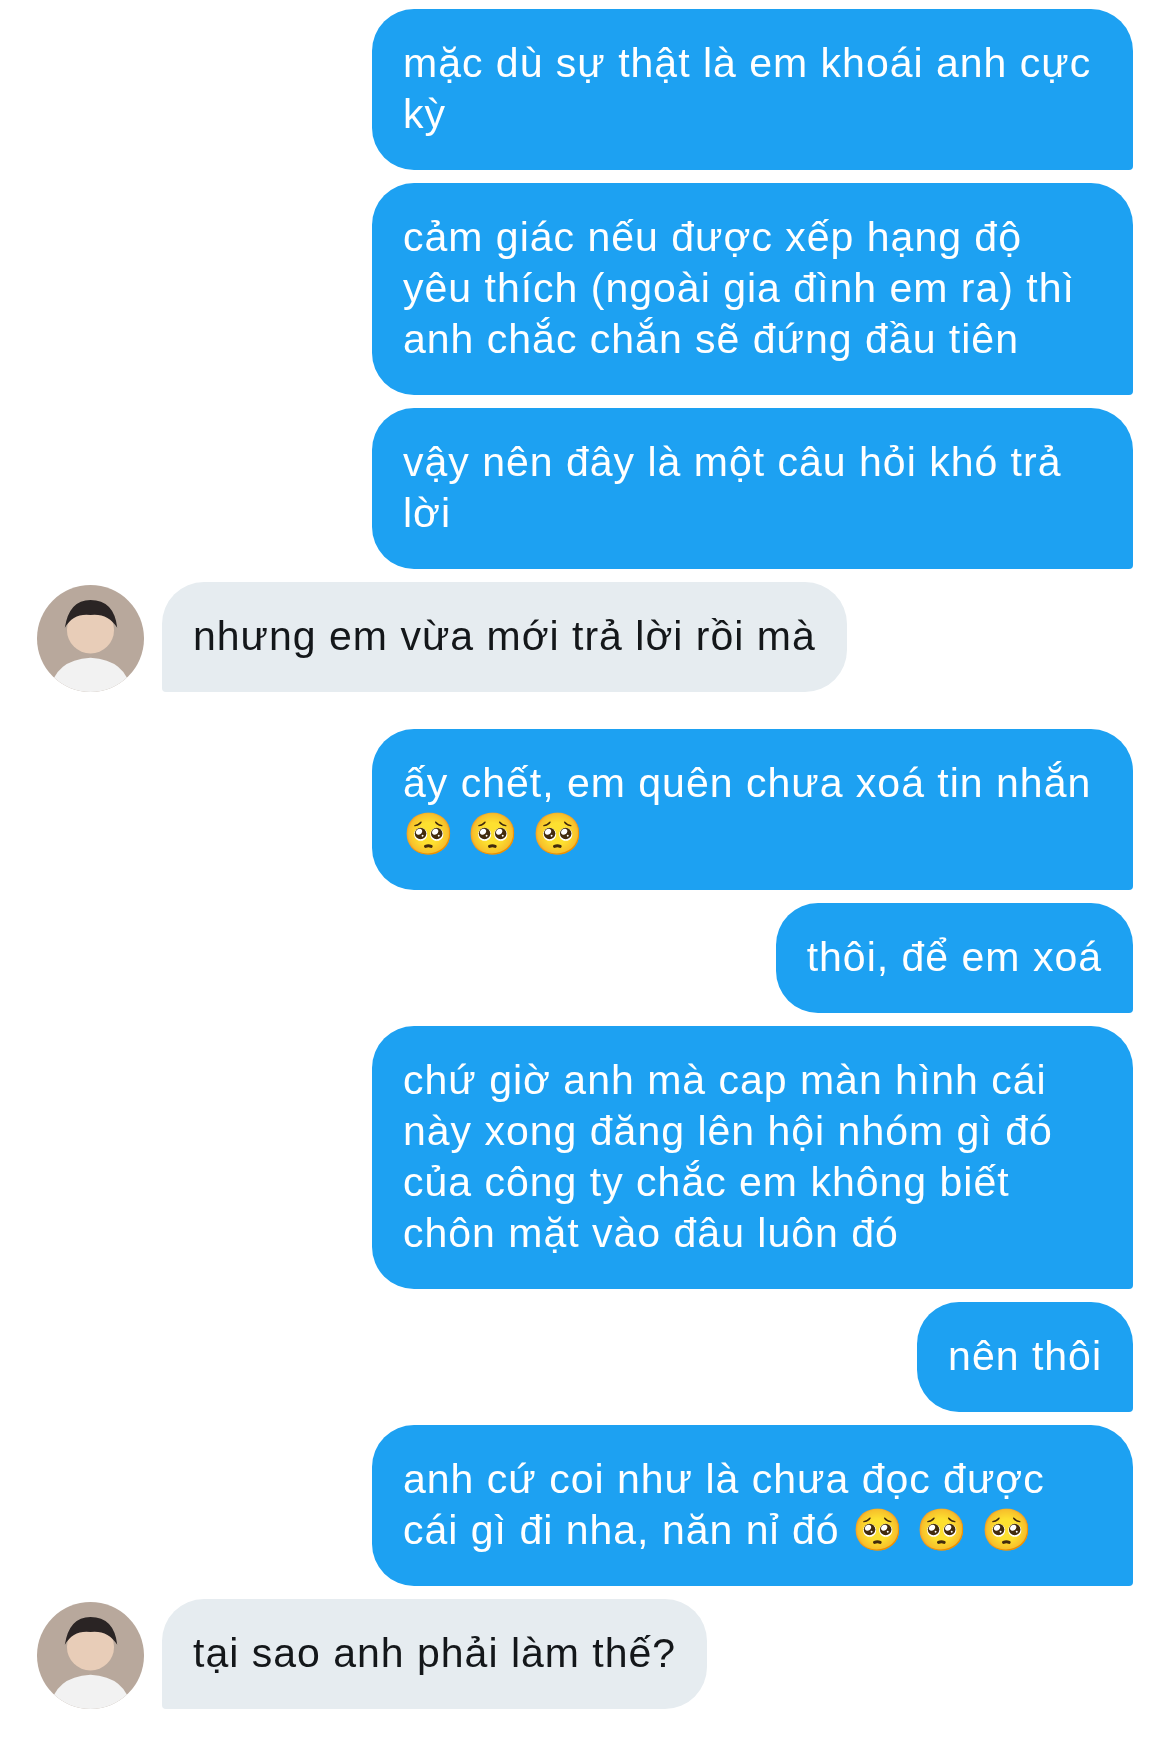 This screenshot has width=1170, height=1743. Describe the element at coordinates (752, 809) in the screenshot. I see `message-bubble: ấy chết, em quên chưa xoá tin nhắn 🥺 🥺 🥺` at that location.